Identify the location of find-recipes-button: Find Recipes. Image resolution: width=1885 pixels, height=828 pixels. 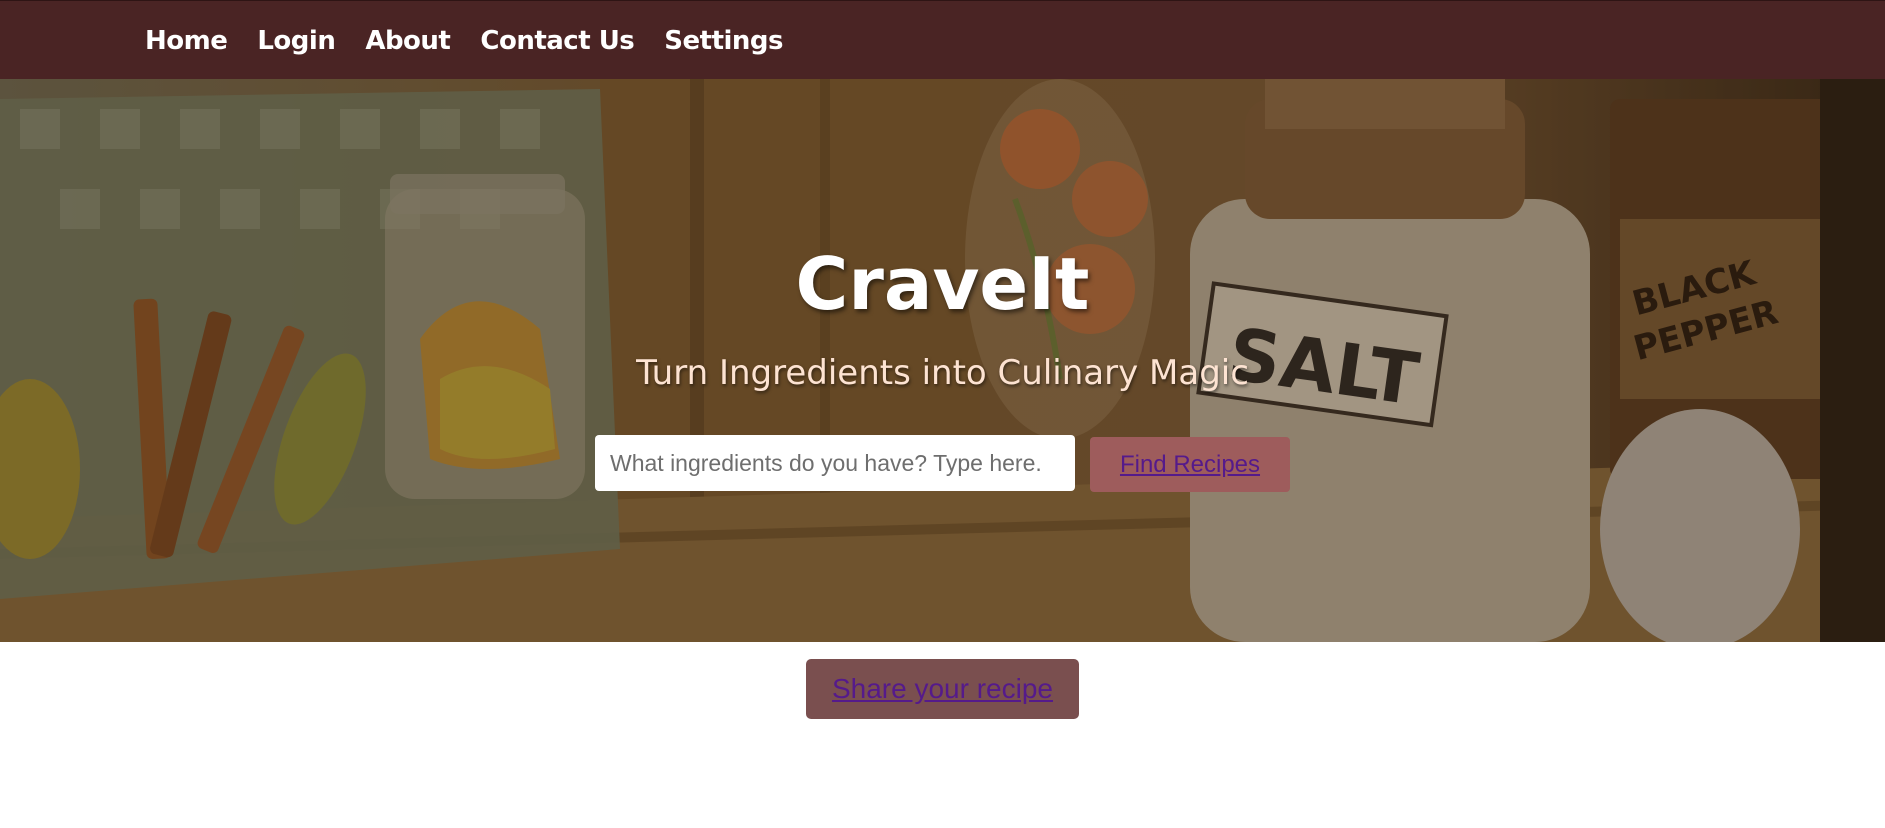
(1190, 464).